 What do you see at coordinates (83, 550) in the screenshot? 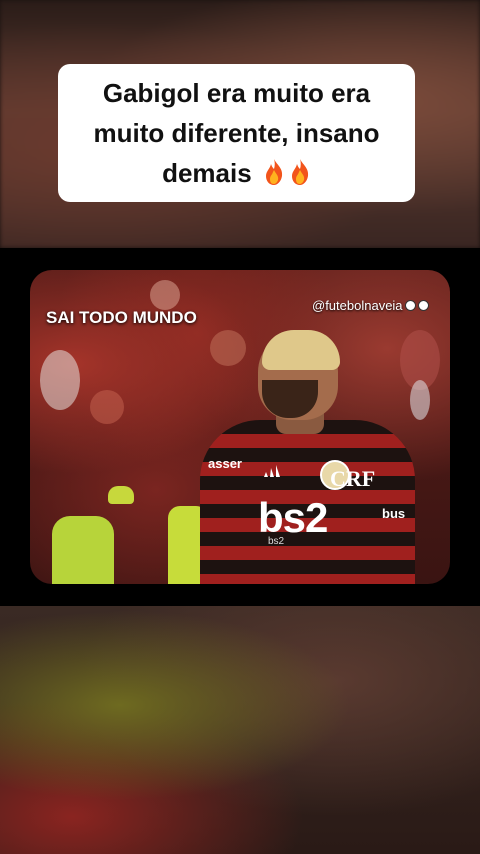
I see `steward-vest` at bounding box center [83, 550].